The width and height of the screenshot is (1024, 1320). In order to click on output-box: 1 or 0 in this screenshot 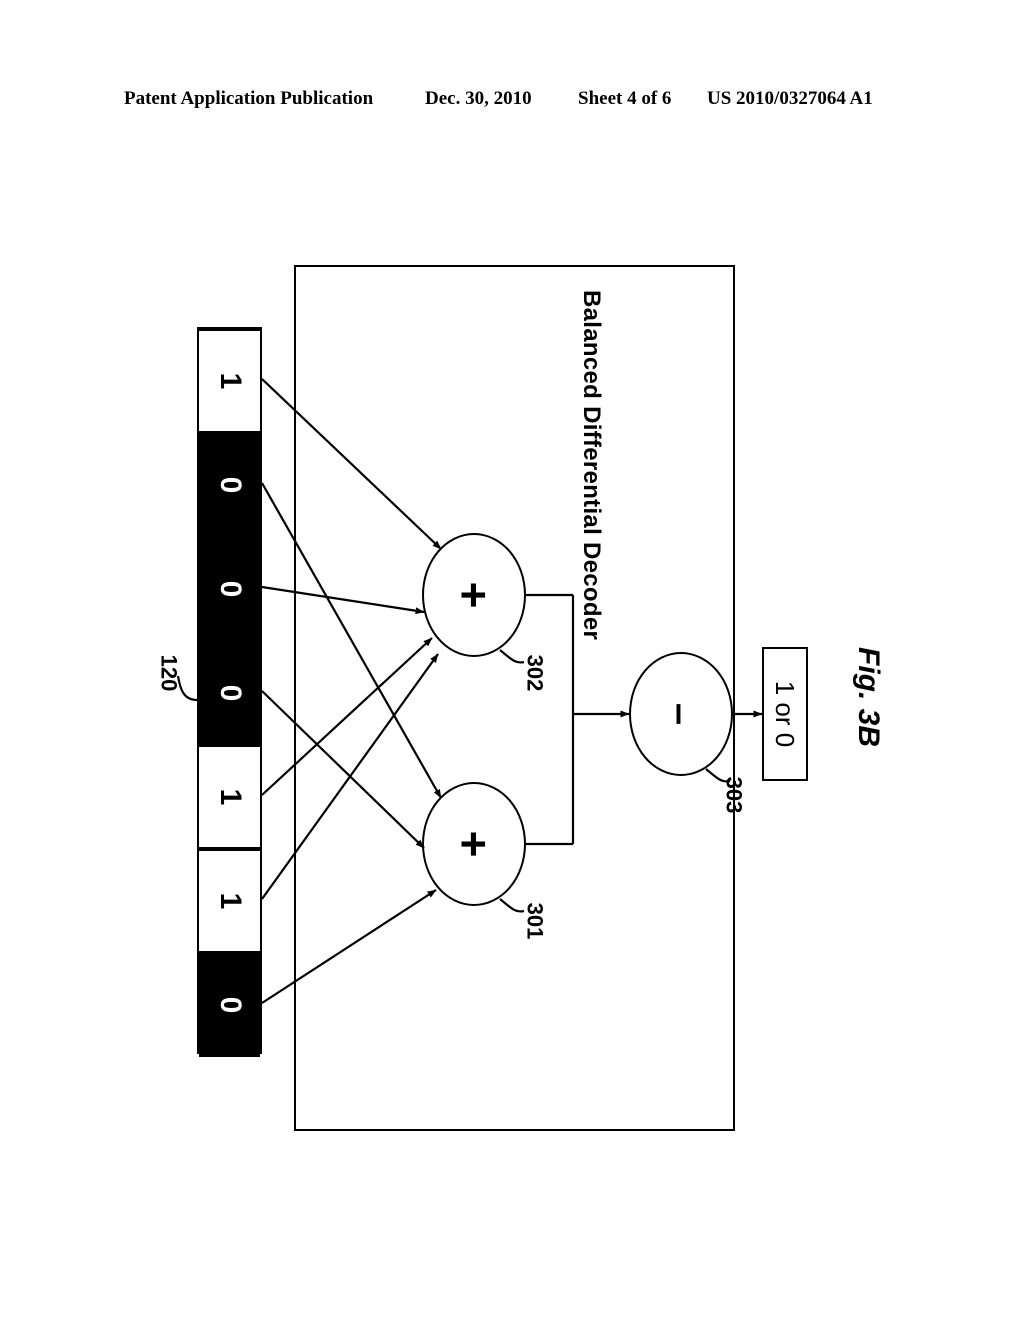, I will do `click(785, 714)`.